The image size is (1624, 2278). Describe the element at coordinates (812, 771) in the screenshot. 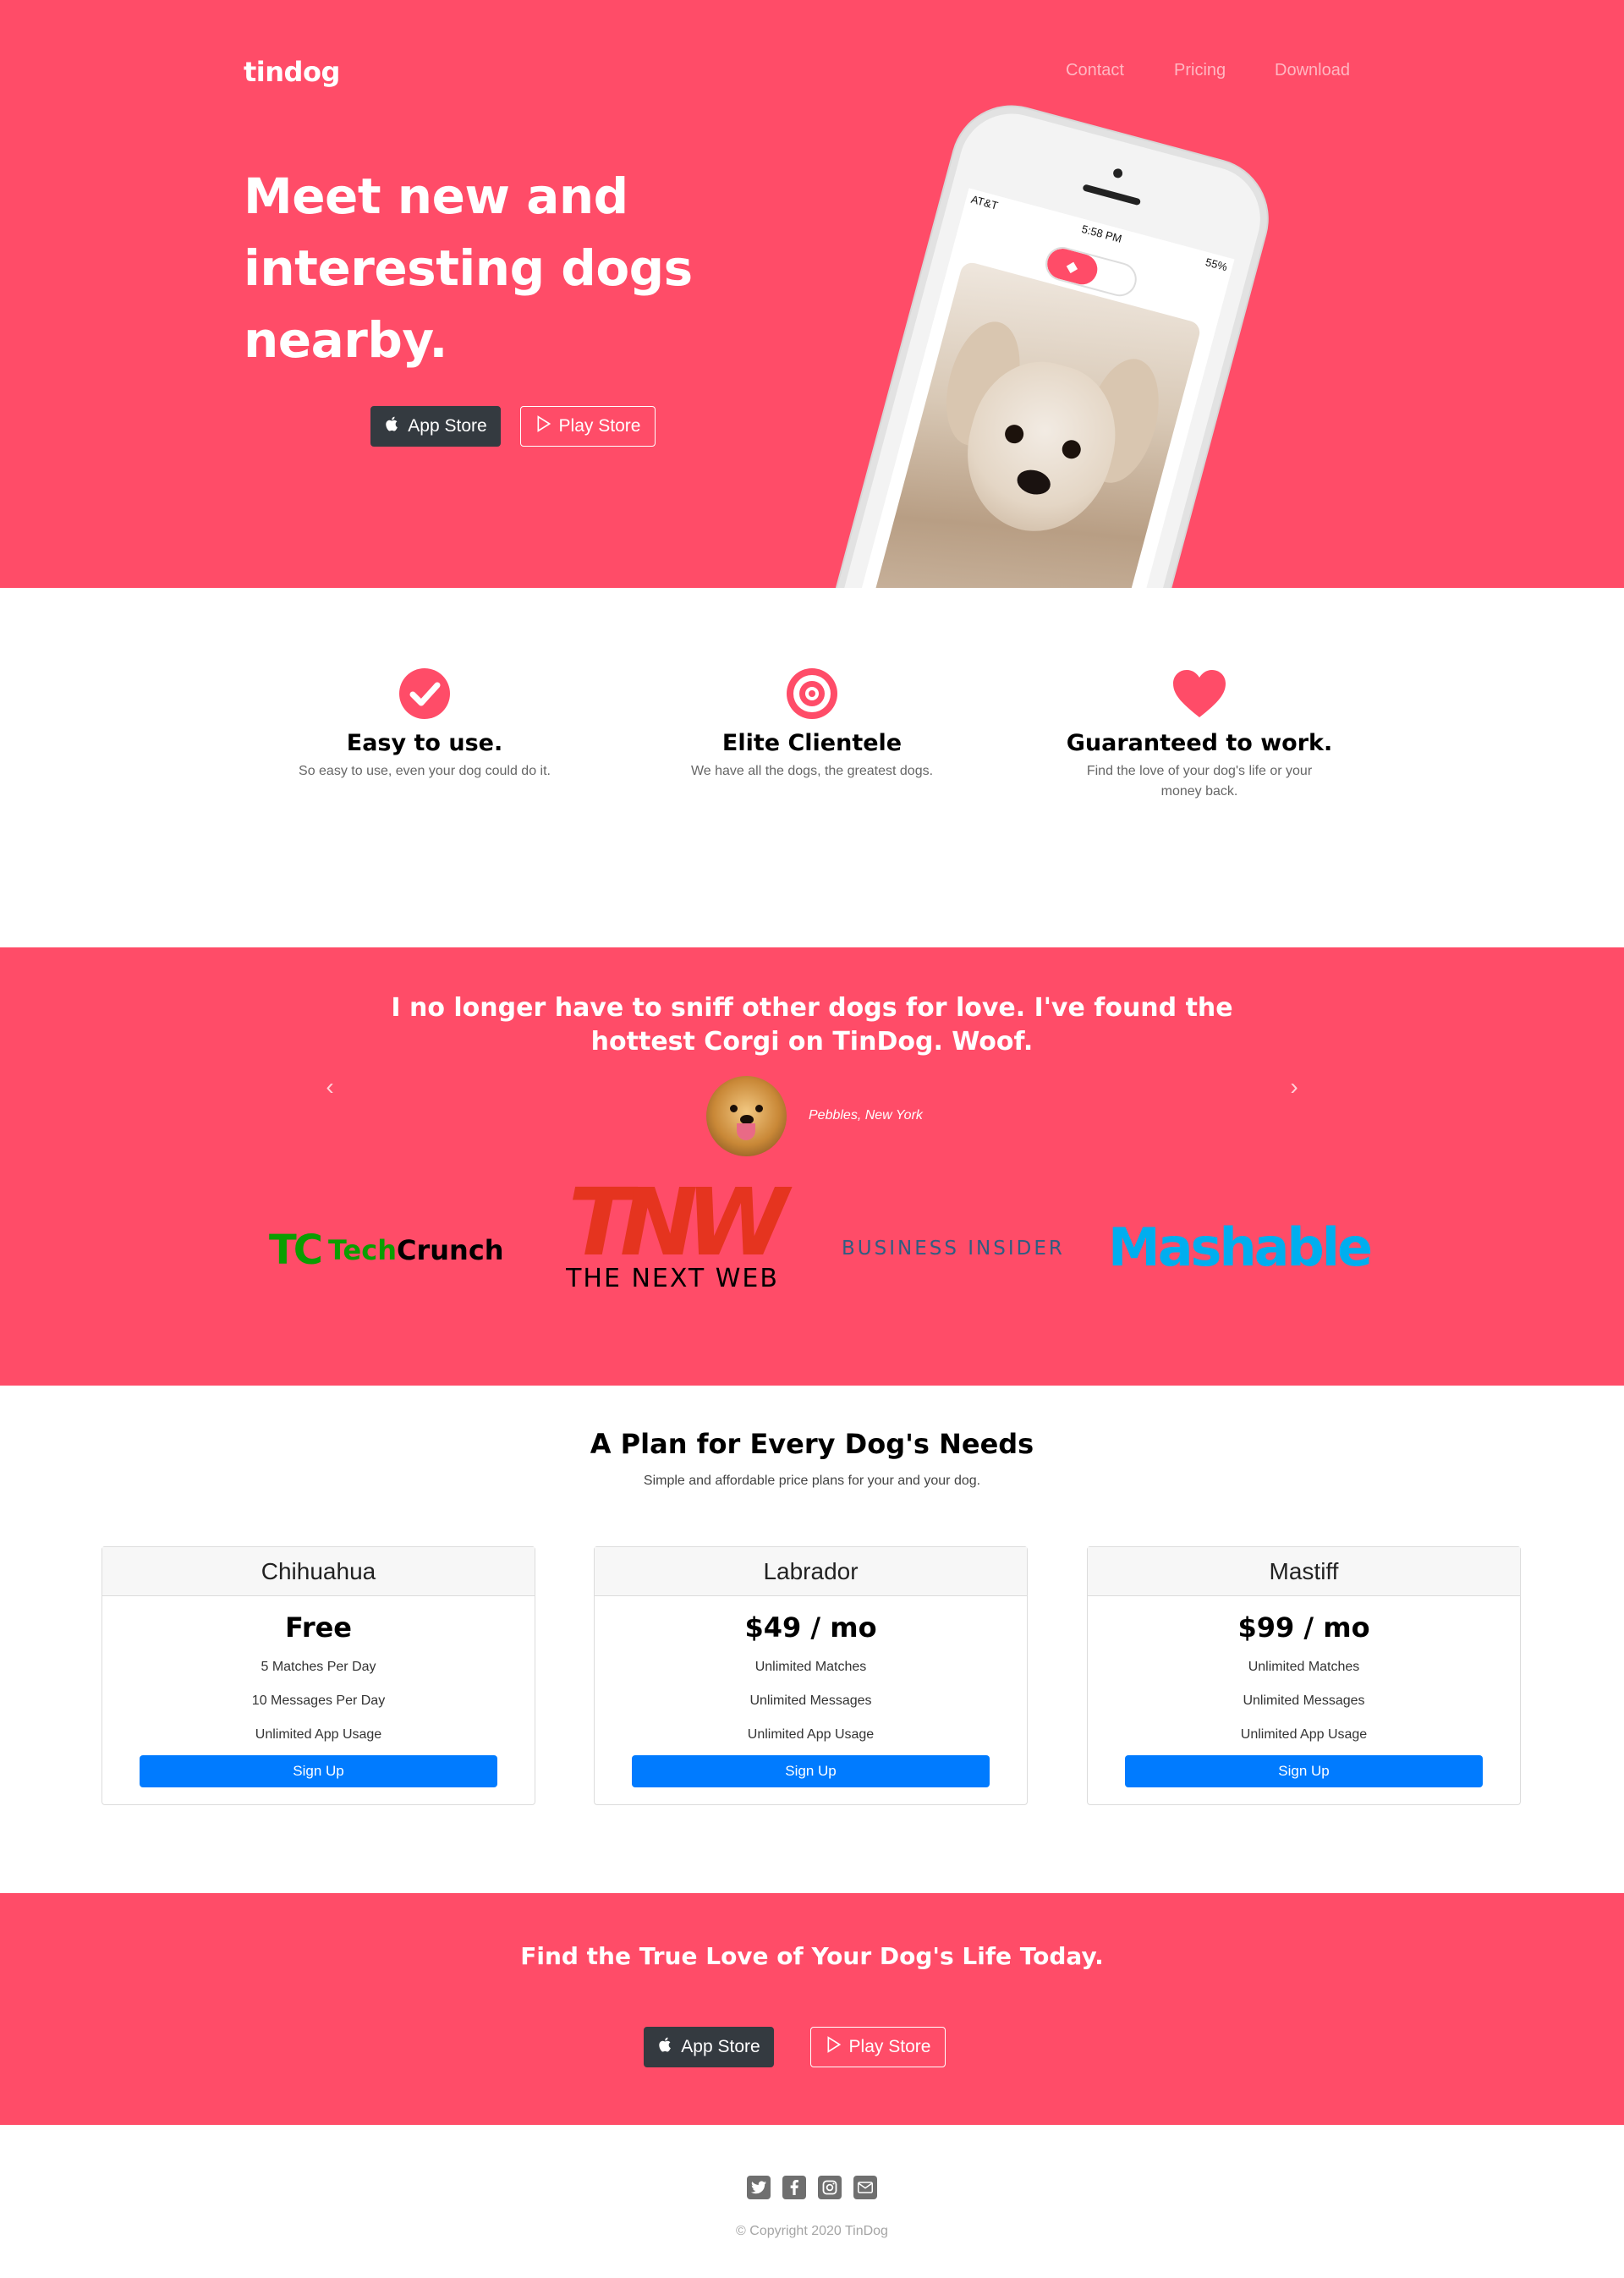

I see `feature-text: We have all the dogs, the greatest dogs.` at that location.